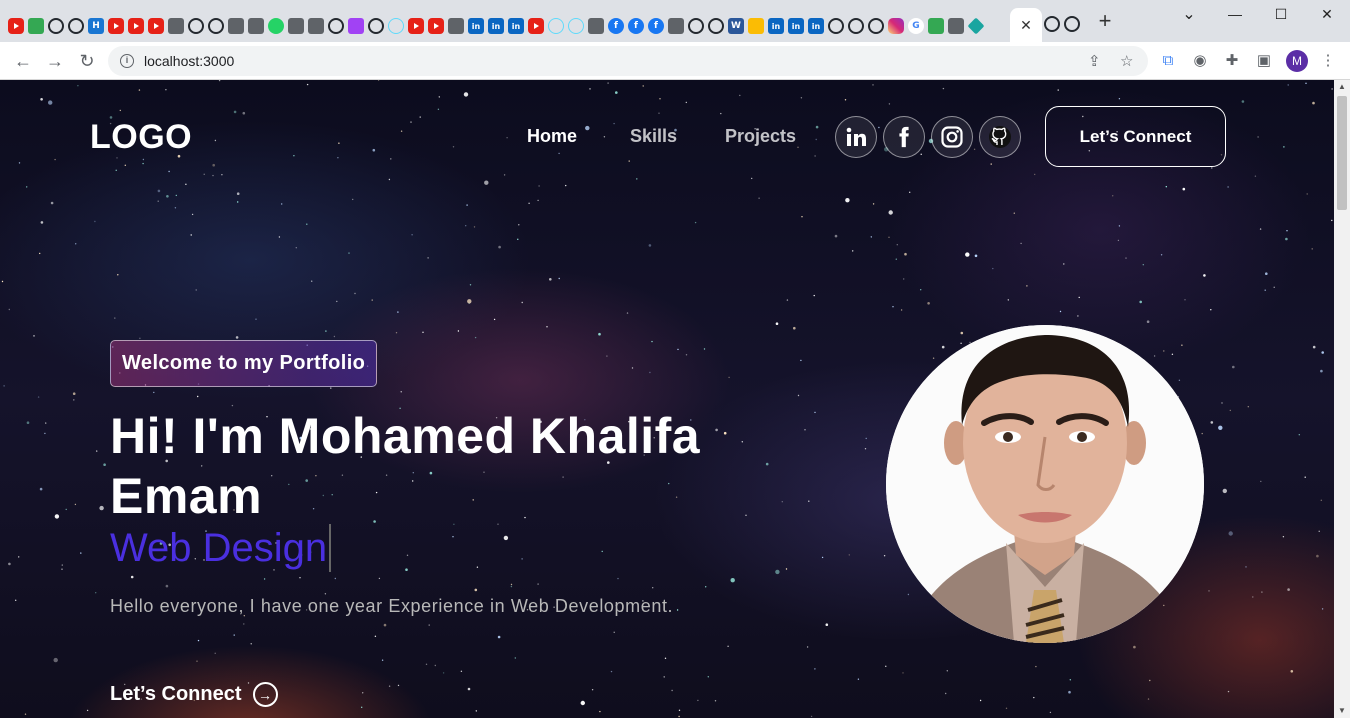  I want to click on instagram-icon, so click(896, 26).